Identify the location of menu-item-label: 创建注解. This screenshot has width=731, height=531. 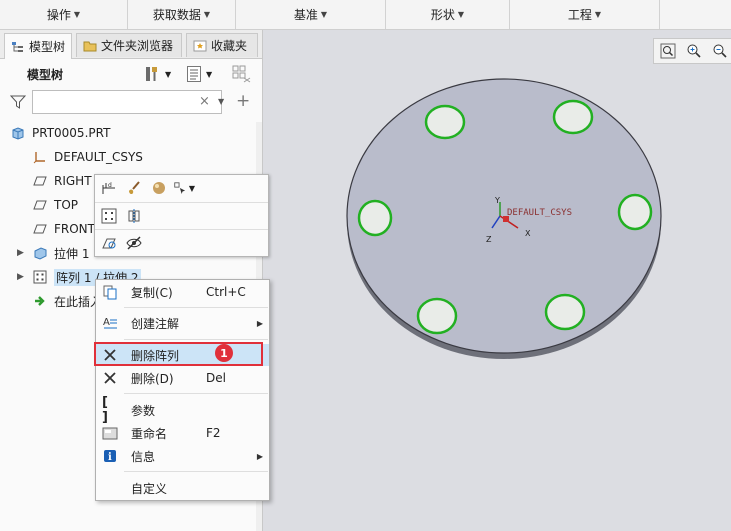
(155, 323).